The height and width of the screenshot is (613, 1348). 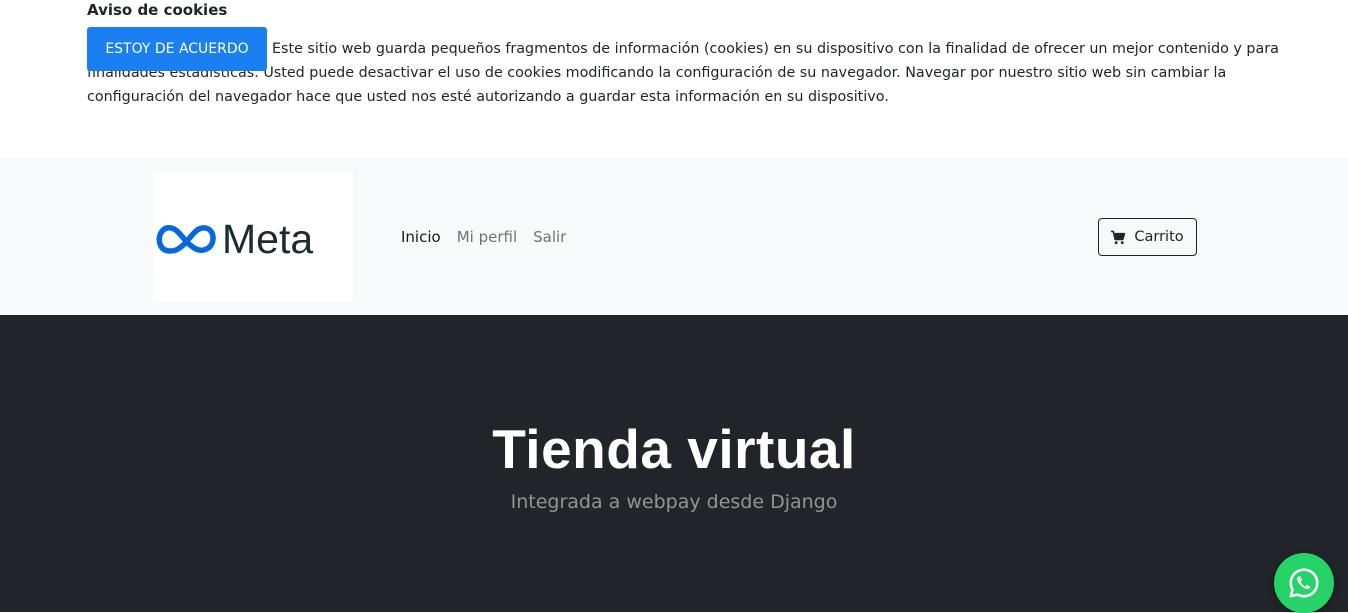 I want to click on logo: Meta, so click(x=253, y=237).